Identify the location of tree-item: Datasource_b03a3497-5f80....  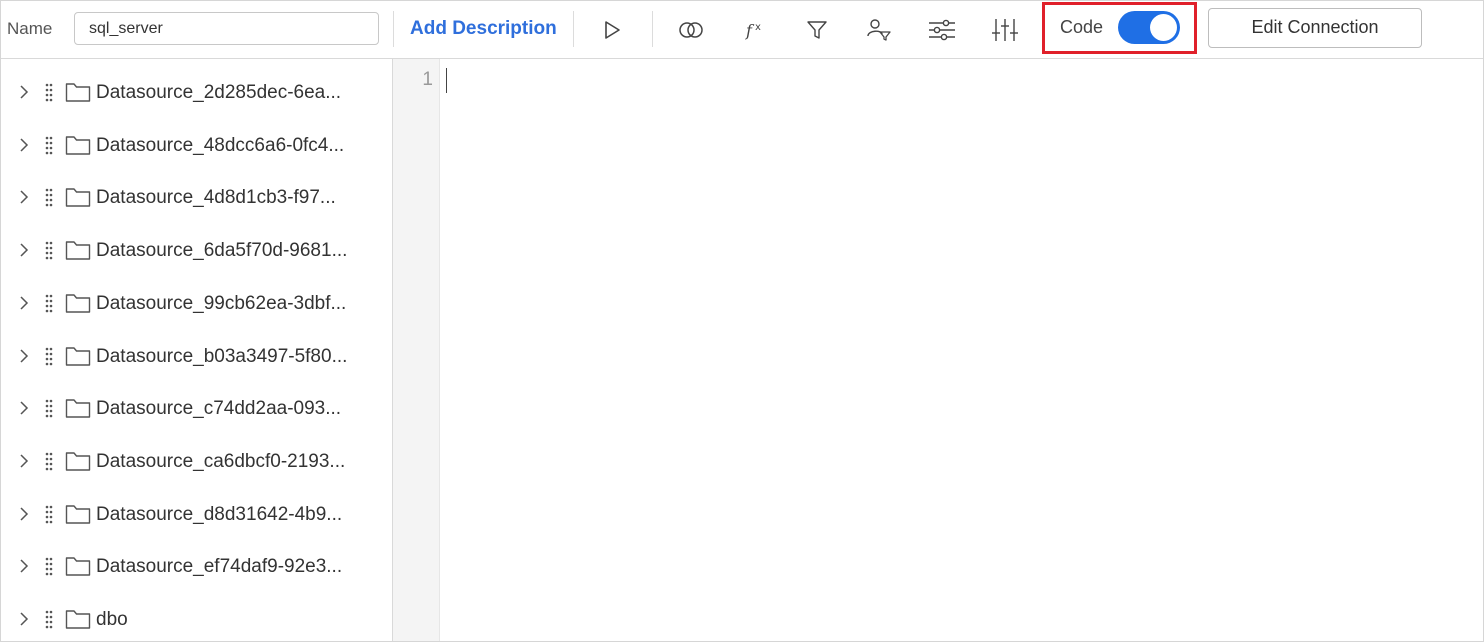
(196, 356).